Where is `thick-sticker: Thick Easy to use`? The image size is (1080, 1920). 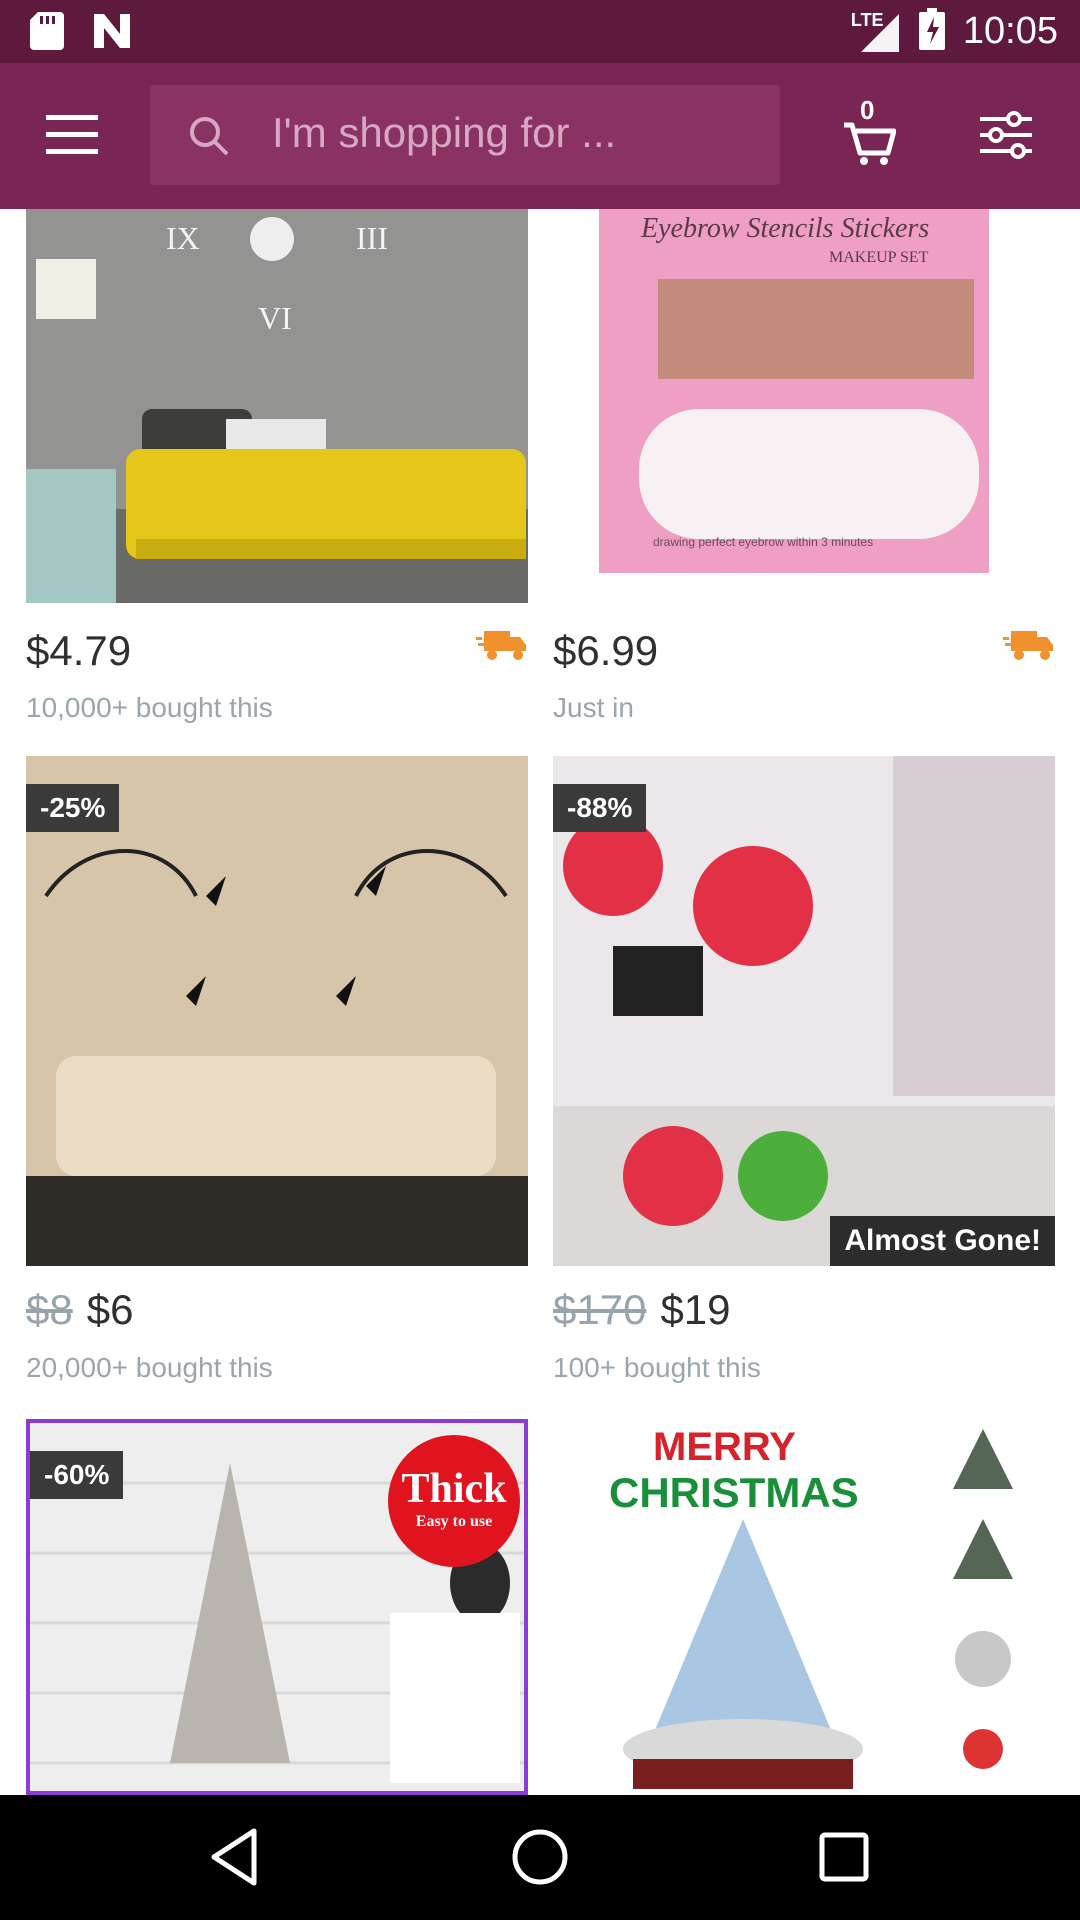 thick-sticker: Thick Easy to use is located at coordinates (454, 1501).